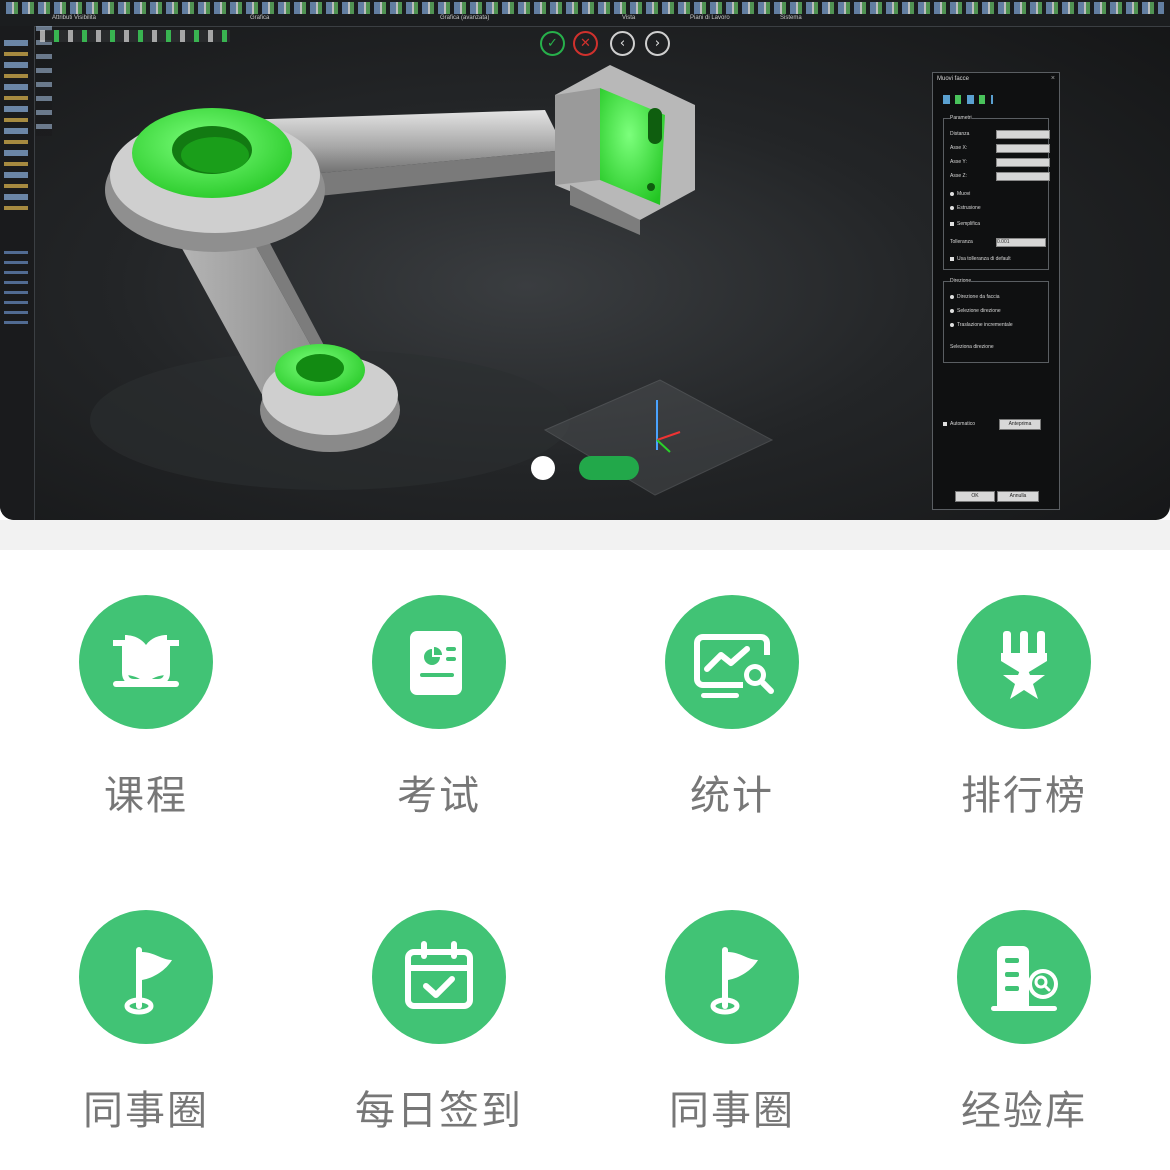  I want to click on direction-face-option: Direzione da faccia, so click(978, 297).